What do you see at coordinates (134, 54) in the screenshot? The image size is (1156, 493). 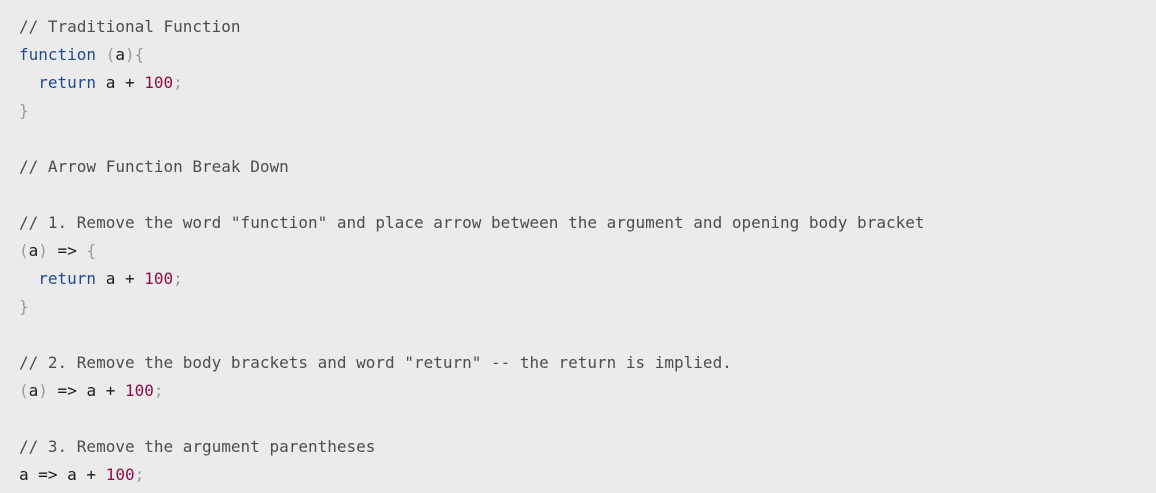 I see `code-token-punct: ){` at bounding box center [134, 54].